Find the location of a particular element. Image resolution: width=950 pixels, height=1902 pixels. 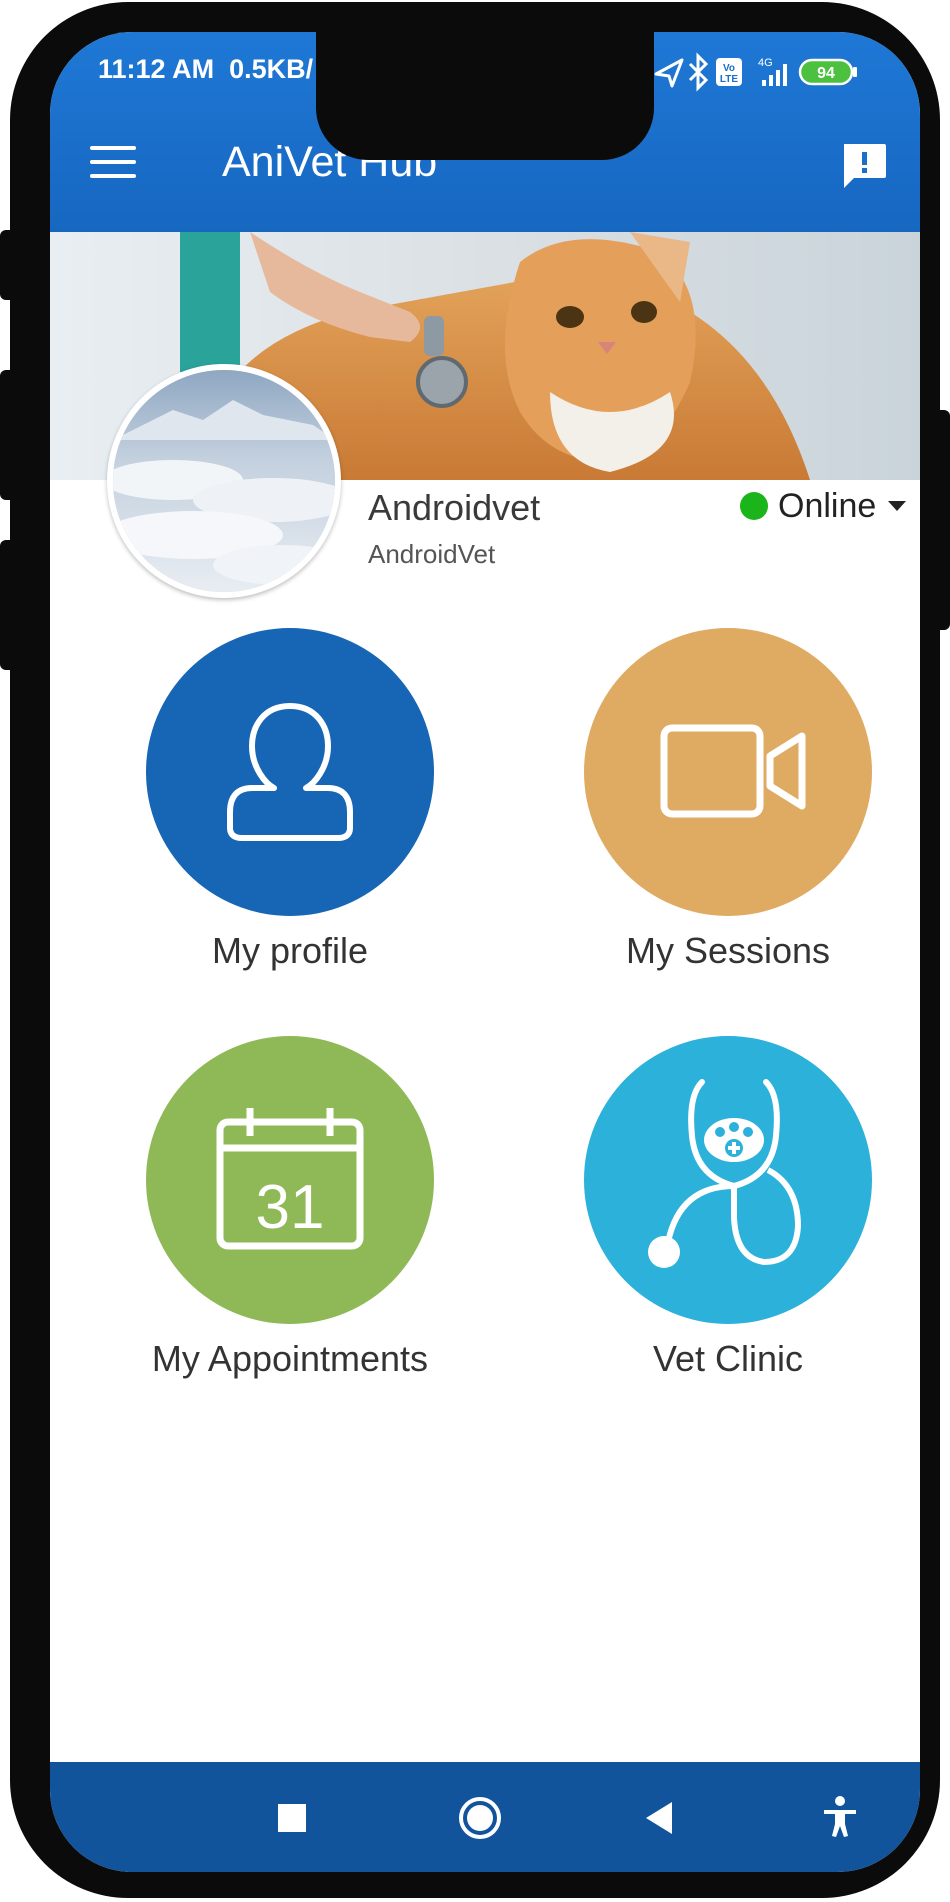

status-bar-left: 11:12 AM 0.5KB/ is located at coordinates (205, 69).